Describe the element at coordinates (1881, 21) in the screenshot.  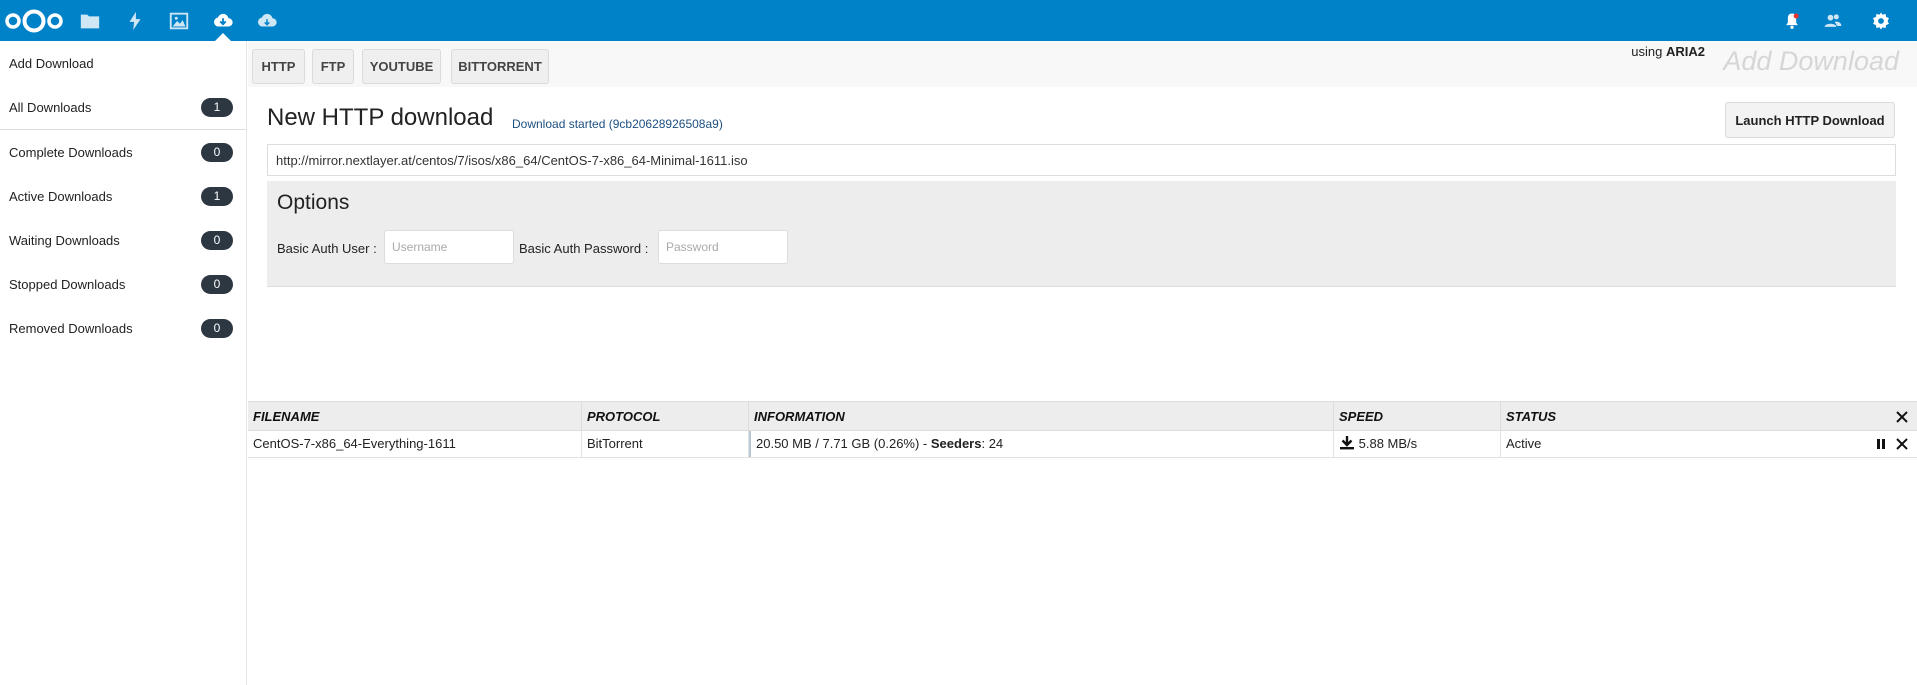
I see `settings-icon` at that location.